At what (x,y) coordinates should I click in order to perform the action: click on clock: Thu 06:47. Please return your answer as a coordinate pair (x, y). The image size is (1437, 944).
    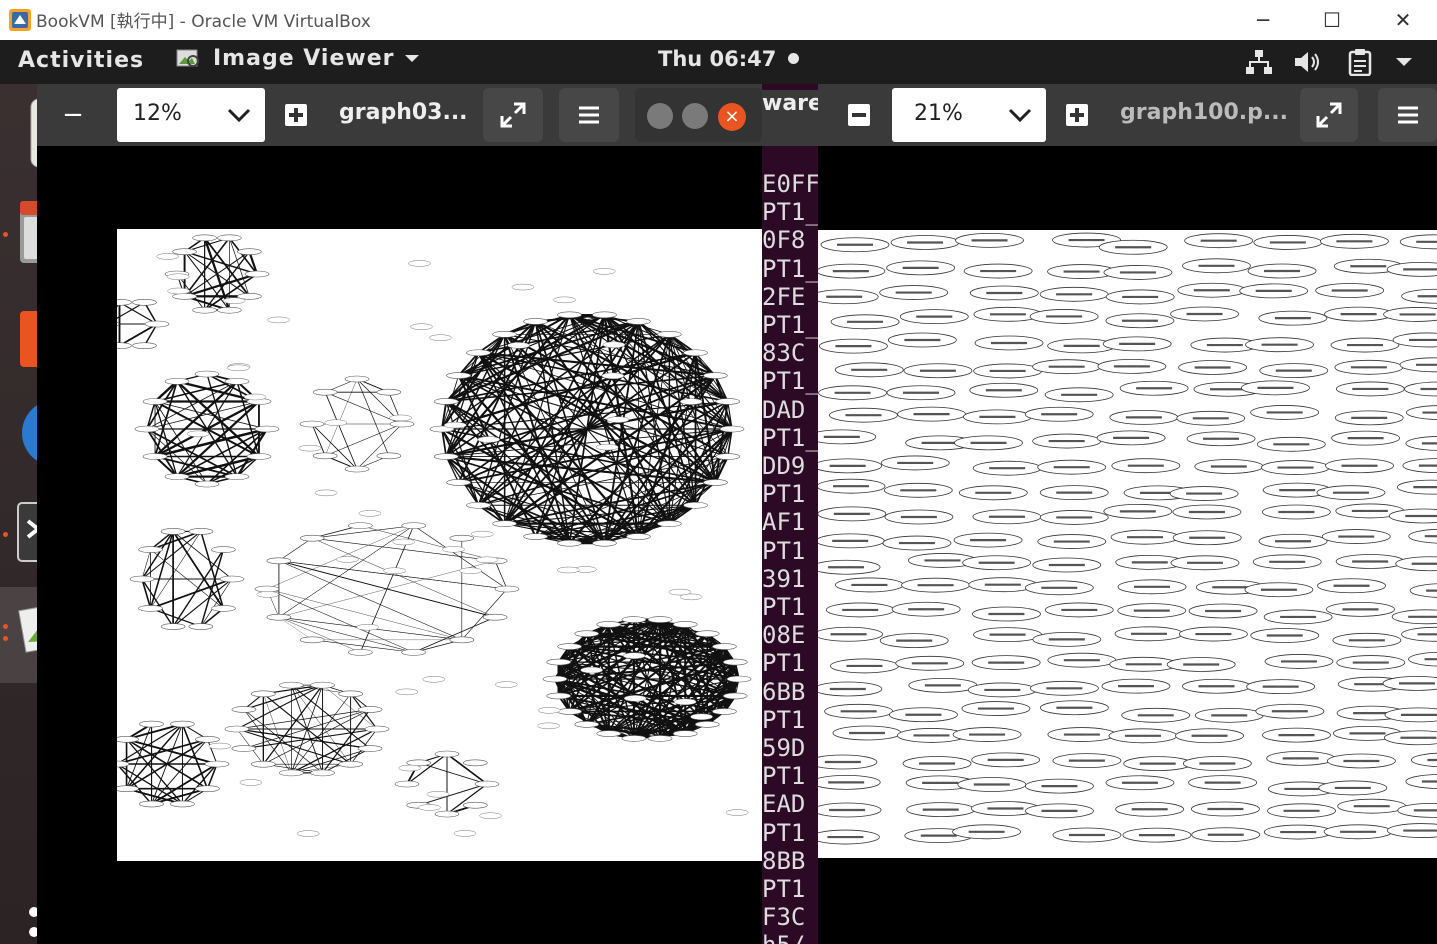
    Looking at the image, I should click on (728, 59).